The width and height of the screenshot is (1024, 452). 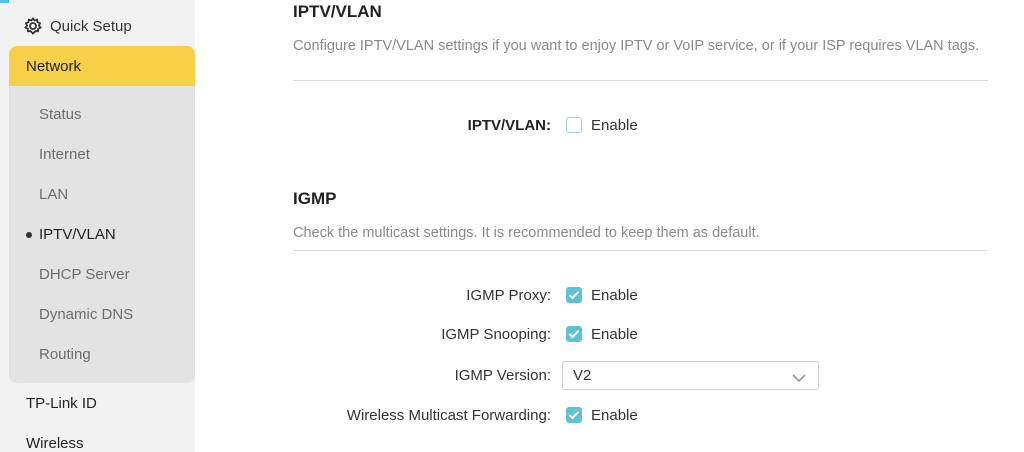 I want to click on sidebar-item-dhcp-server: DHCP Server, so click(x=84, y=274).